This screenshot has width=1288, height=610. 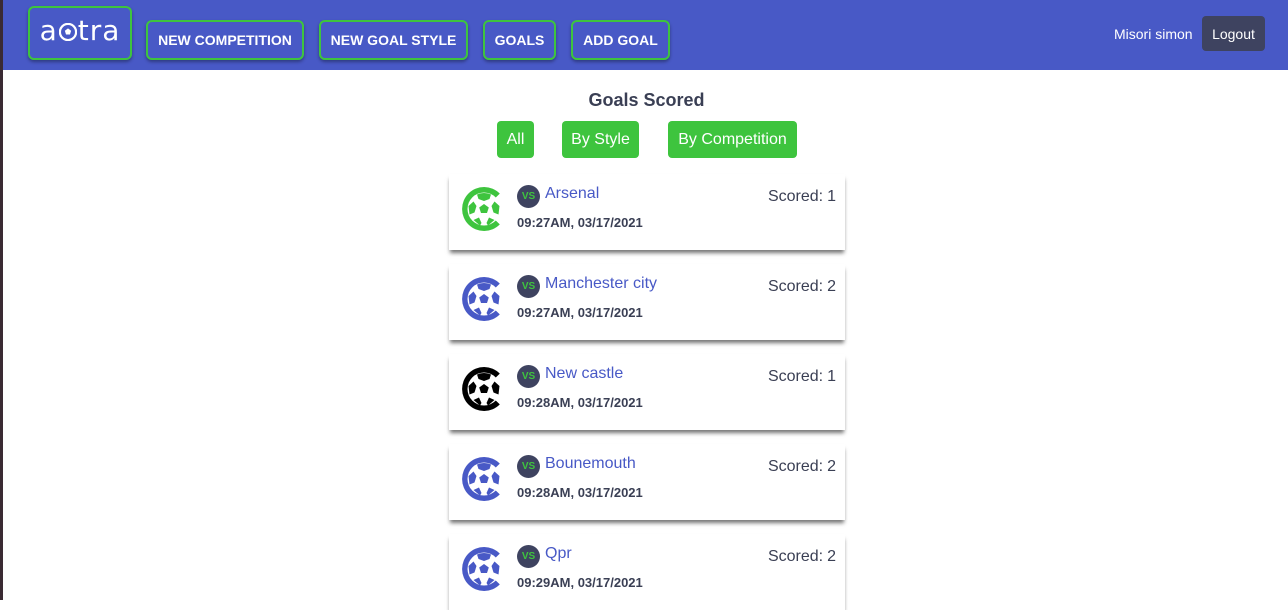 What do you see at coordinates (393, 40) in the screenshot?
I see `new-goal-style-button: NEW GOAL STYLE` at bounding box center [393, 40].